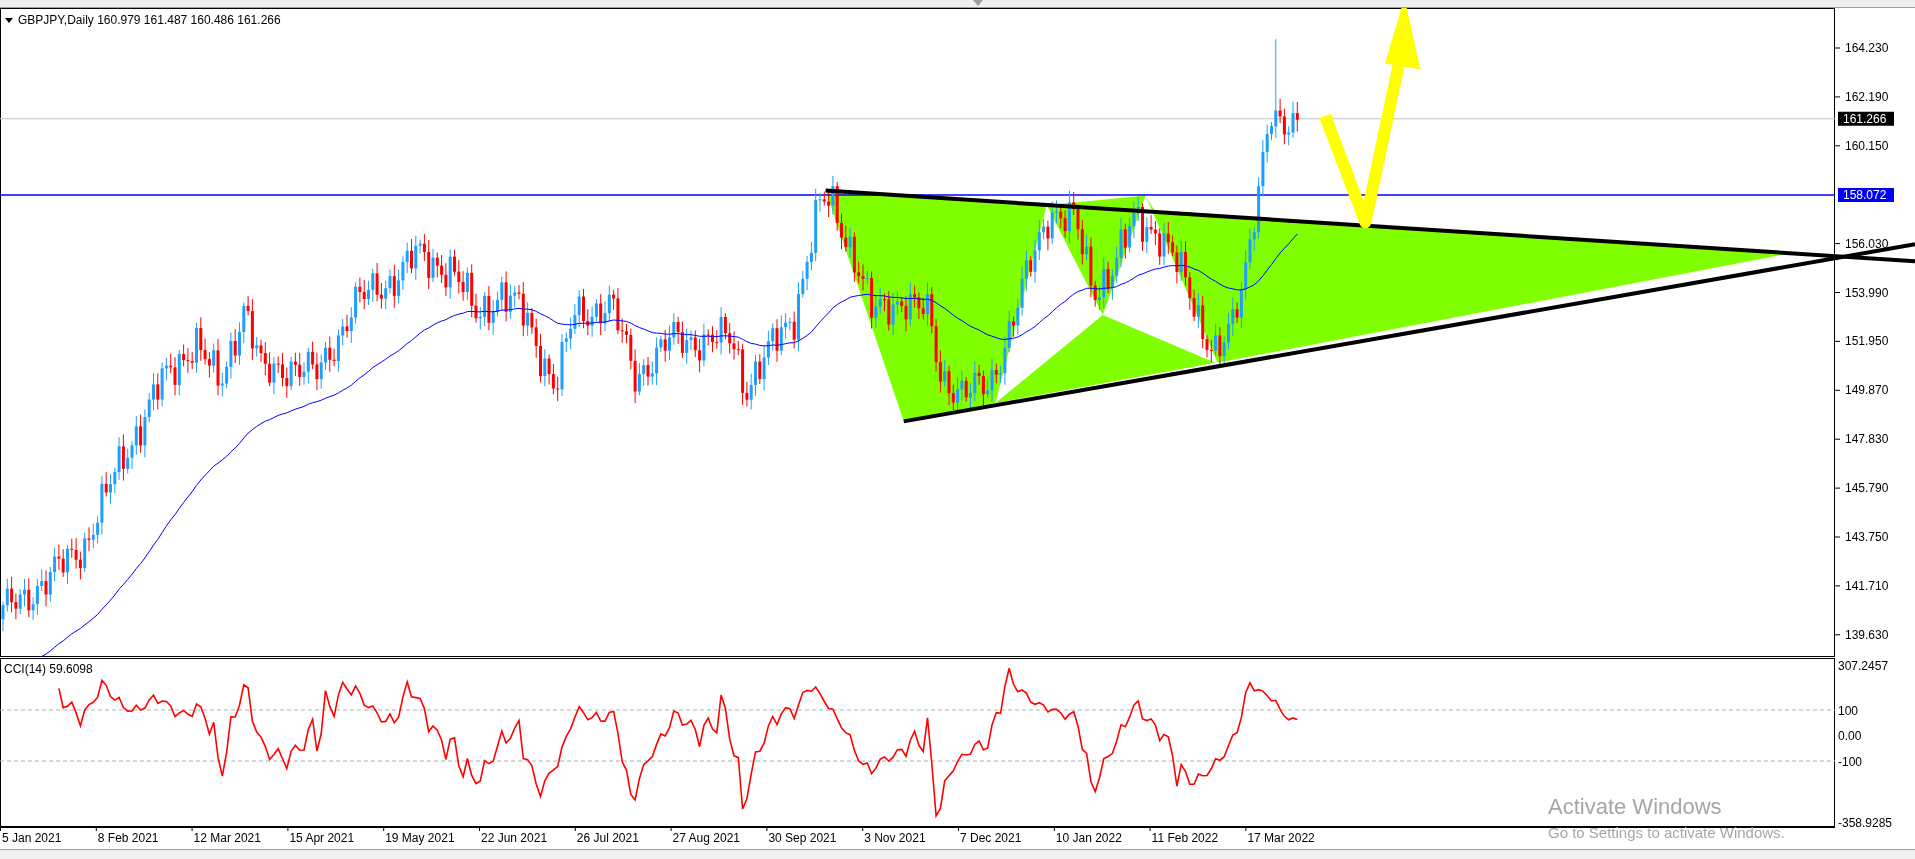 This screenshot has width=1915, height=859. What do you see at coordinates (991, 838) in the screenshot?
I see `time-axis-label: 7 Dec 2021` at bounding box center [991, 838].